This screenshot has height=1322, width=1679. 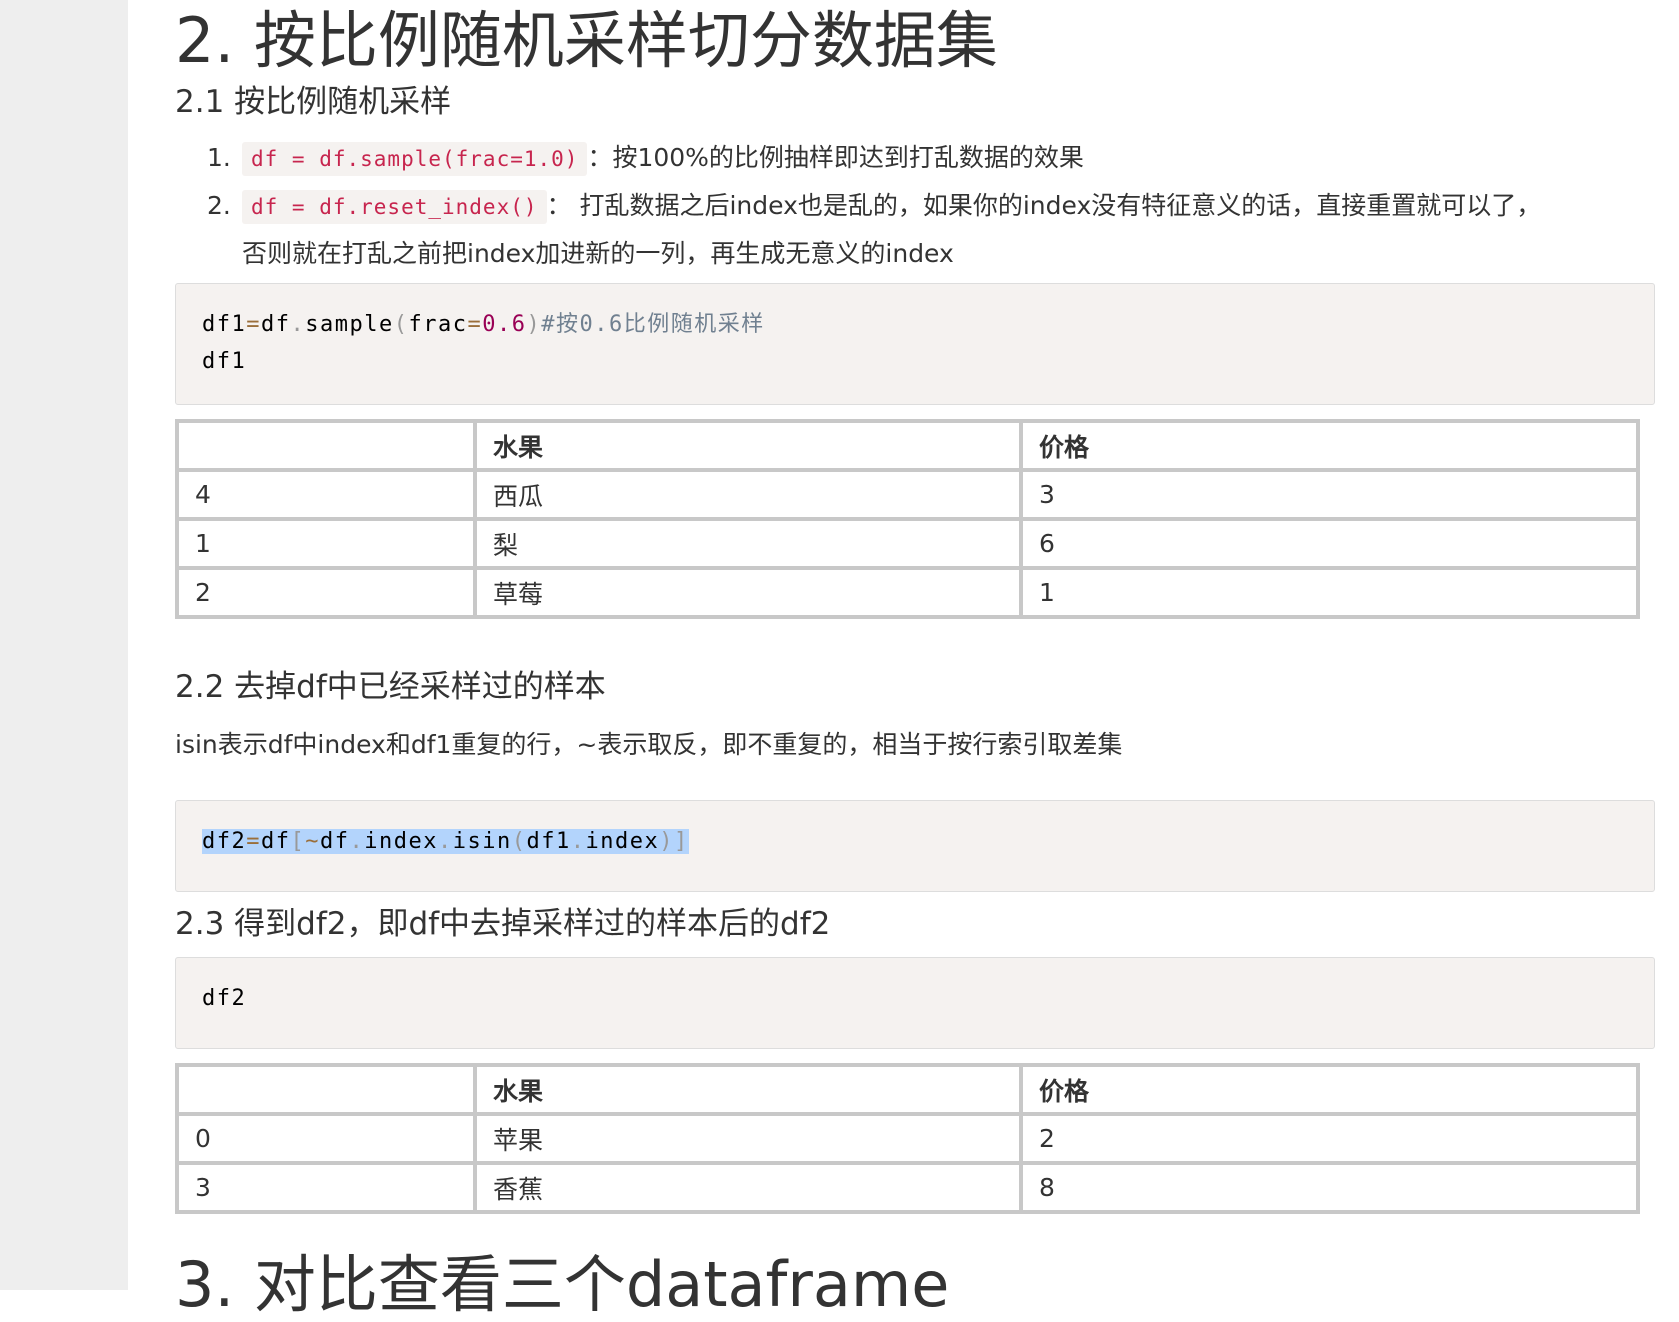 I want to click on subsection-2-2-heading: 2.2 去掉df中已经采样过的样本, so click(x=390, y=687).